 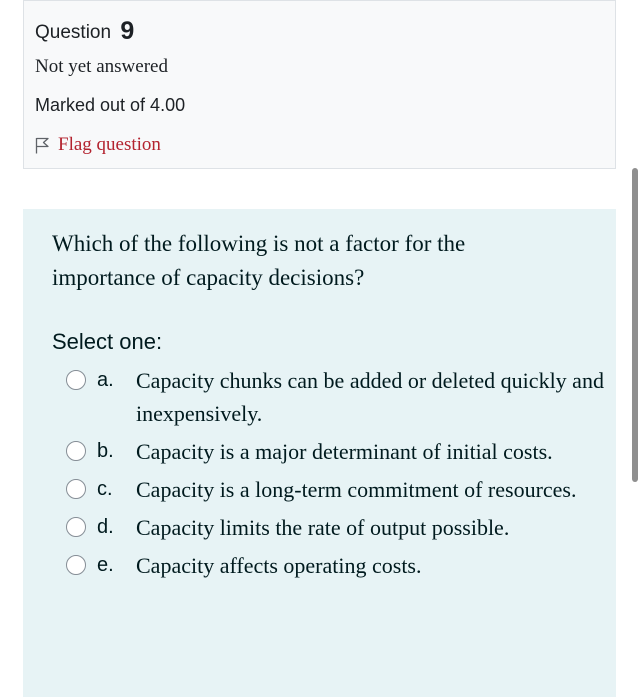 What do you see at coordinates (105, 527) in the screenshot?
I see `option-letter: d.` at bounding box center [105, 527].